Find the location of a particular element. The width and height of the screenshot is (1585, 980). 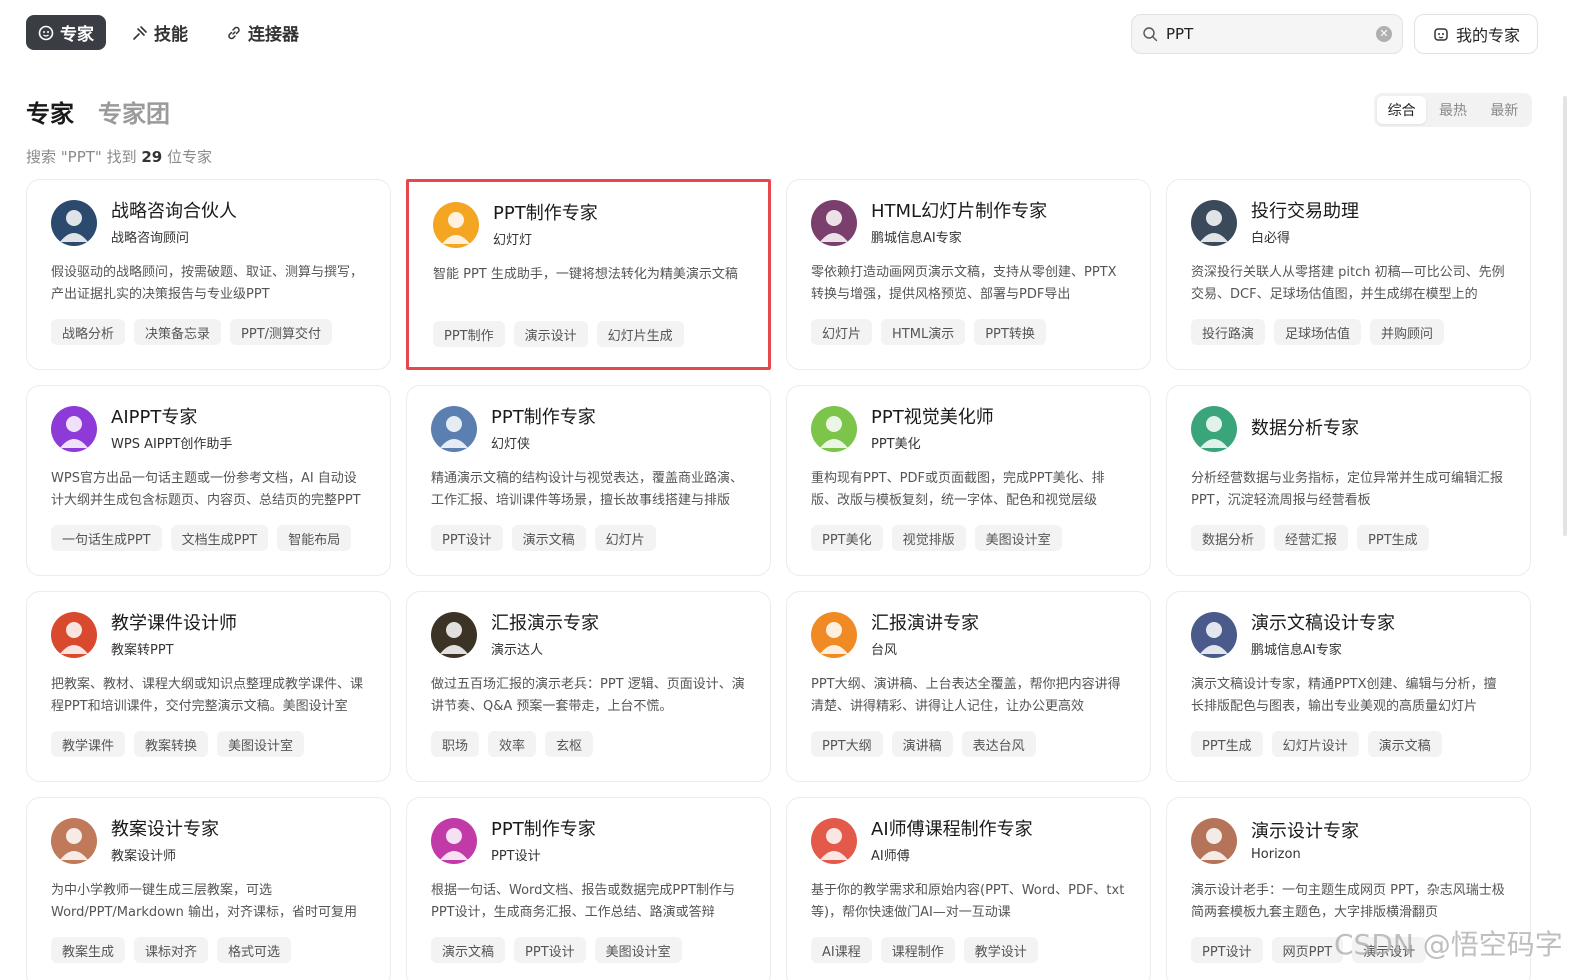

tag: HTML演示 is located at coordinates (923, 332).